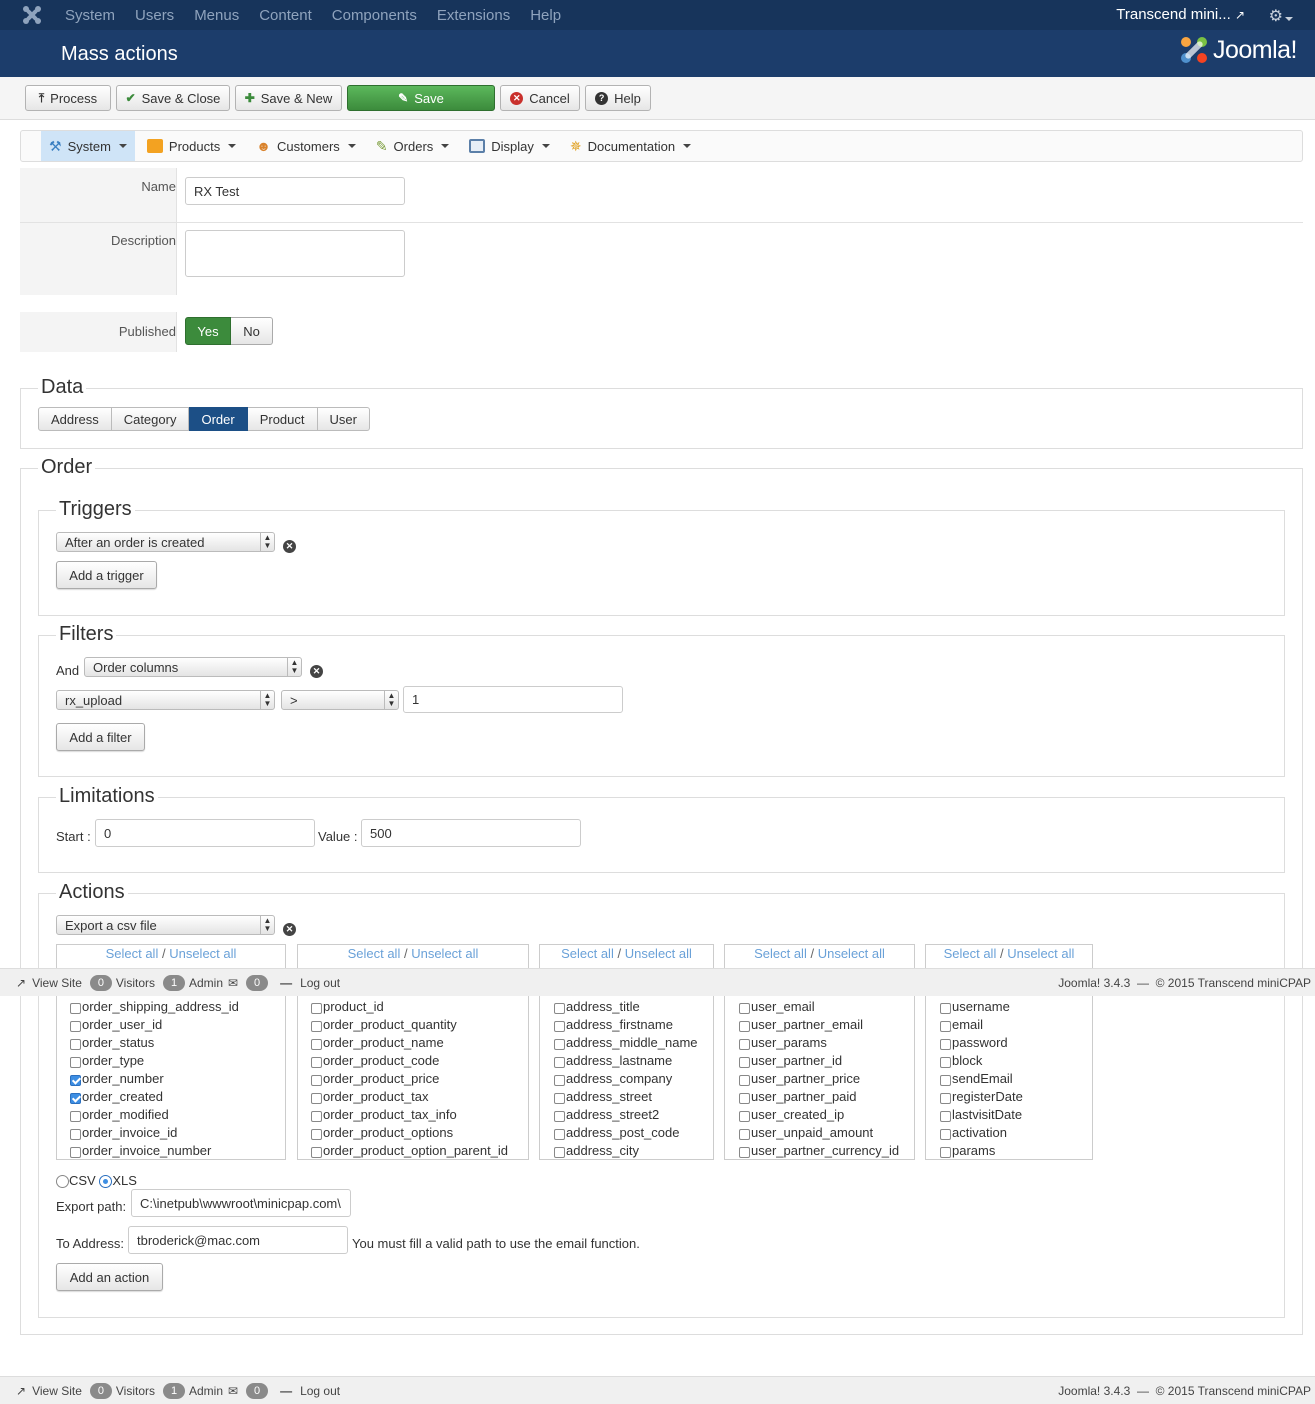 This screenshot has width=1315, height=1404. I want to click on column-option: order_invoice_number, so click(140, 1150).